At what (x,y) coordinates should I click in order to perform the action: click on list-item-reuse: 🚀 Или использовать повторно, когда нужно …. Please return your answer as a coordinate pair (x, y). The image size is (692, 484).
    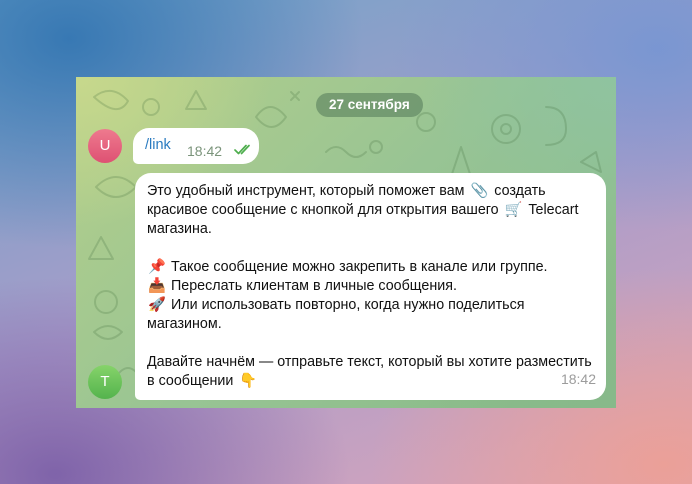
    Looking at the image, I should click on (373, 315).